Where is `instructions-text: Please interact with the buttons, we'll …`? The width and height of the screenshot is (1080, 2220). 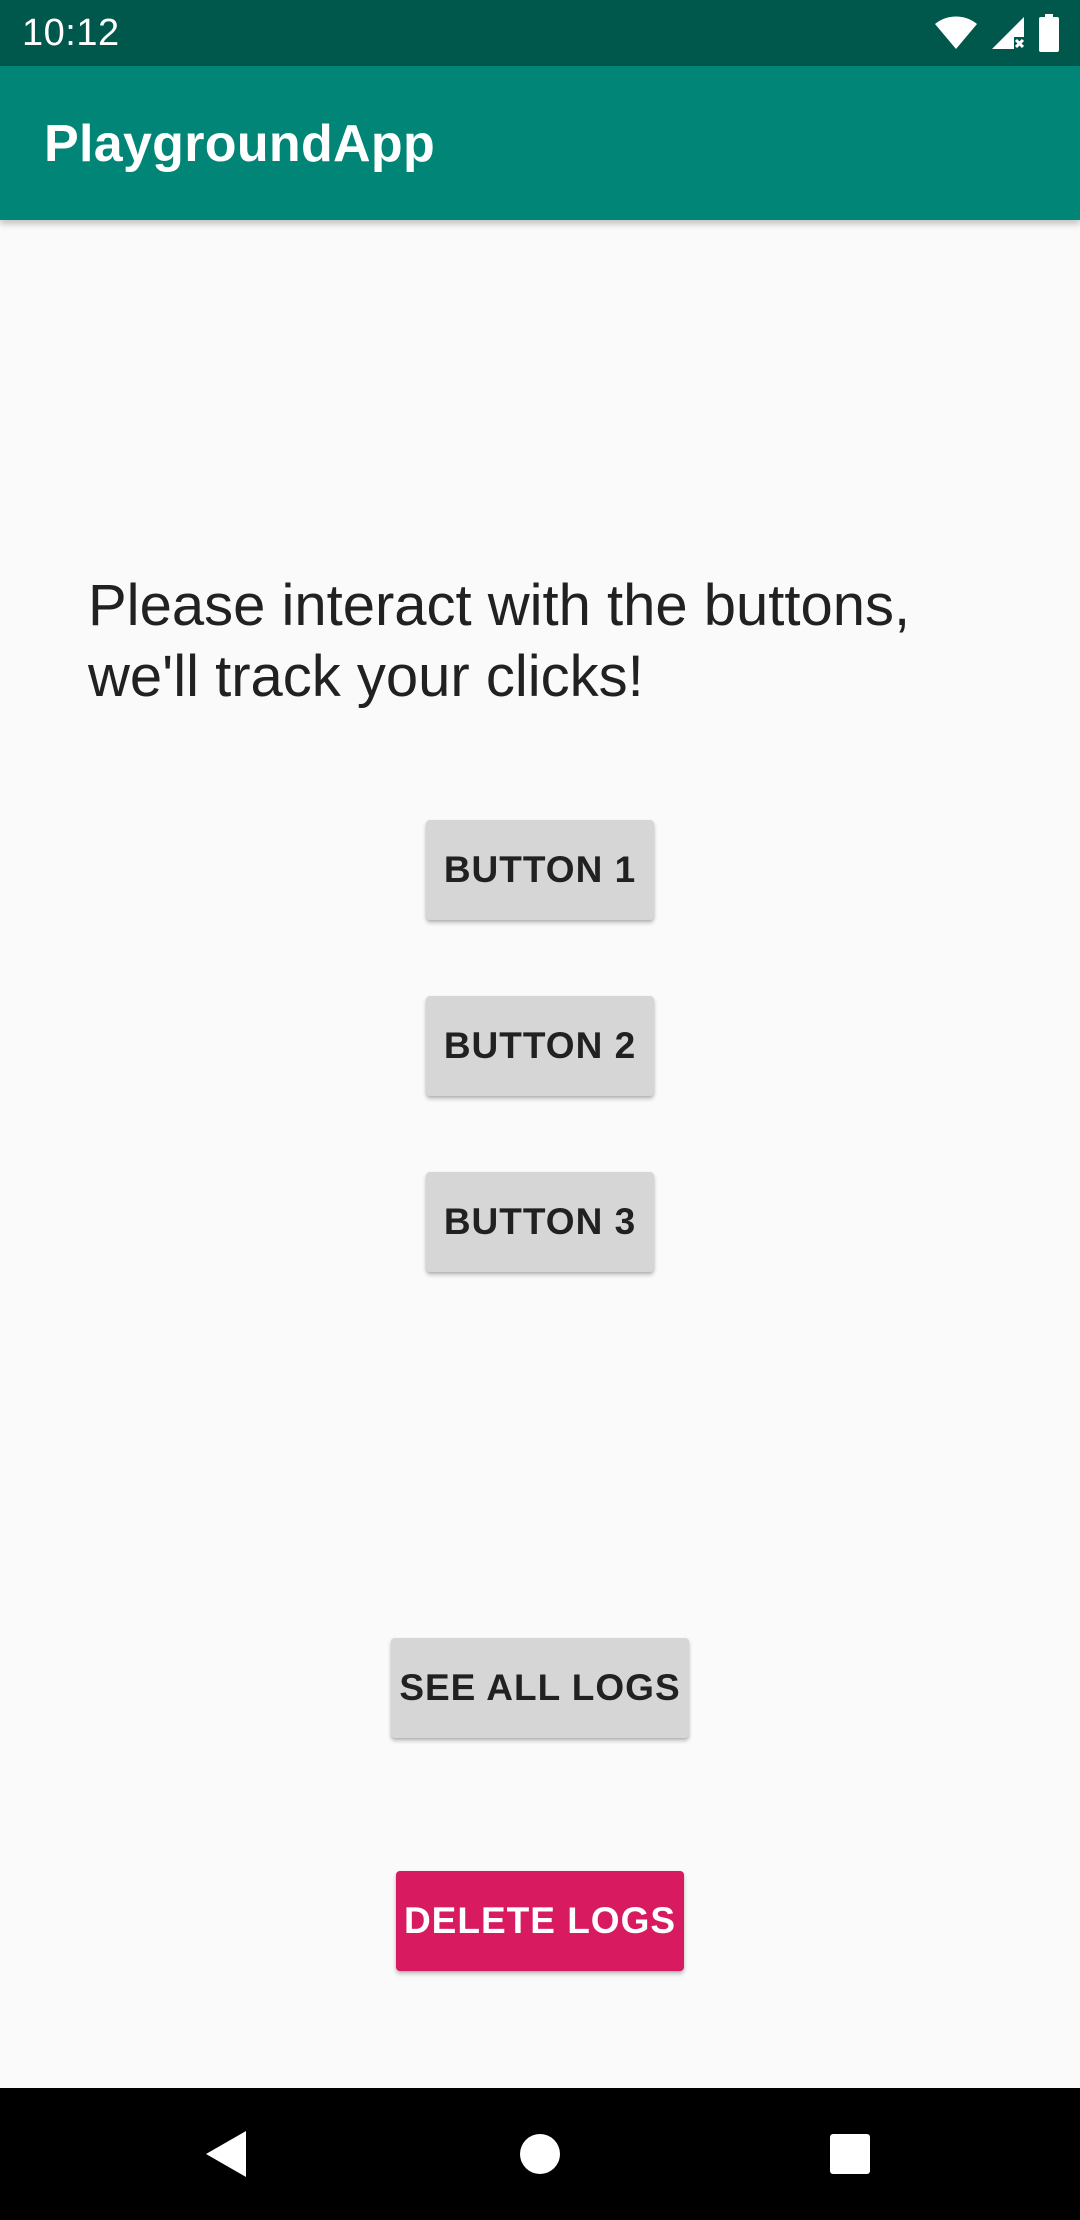 instructions-text: Please interact with the buttons, we'll … is located at coordinates (499, 641).